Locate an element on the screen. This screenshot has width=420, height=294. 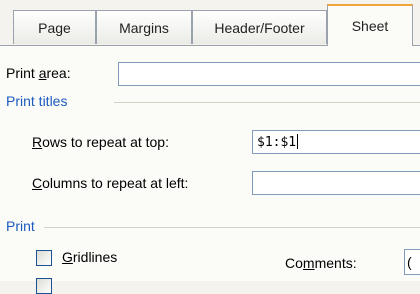
tab-header-footer: Header/Footer is located at coordinates (259, 27).